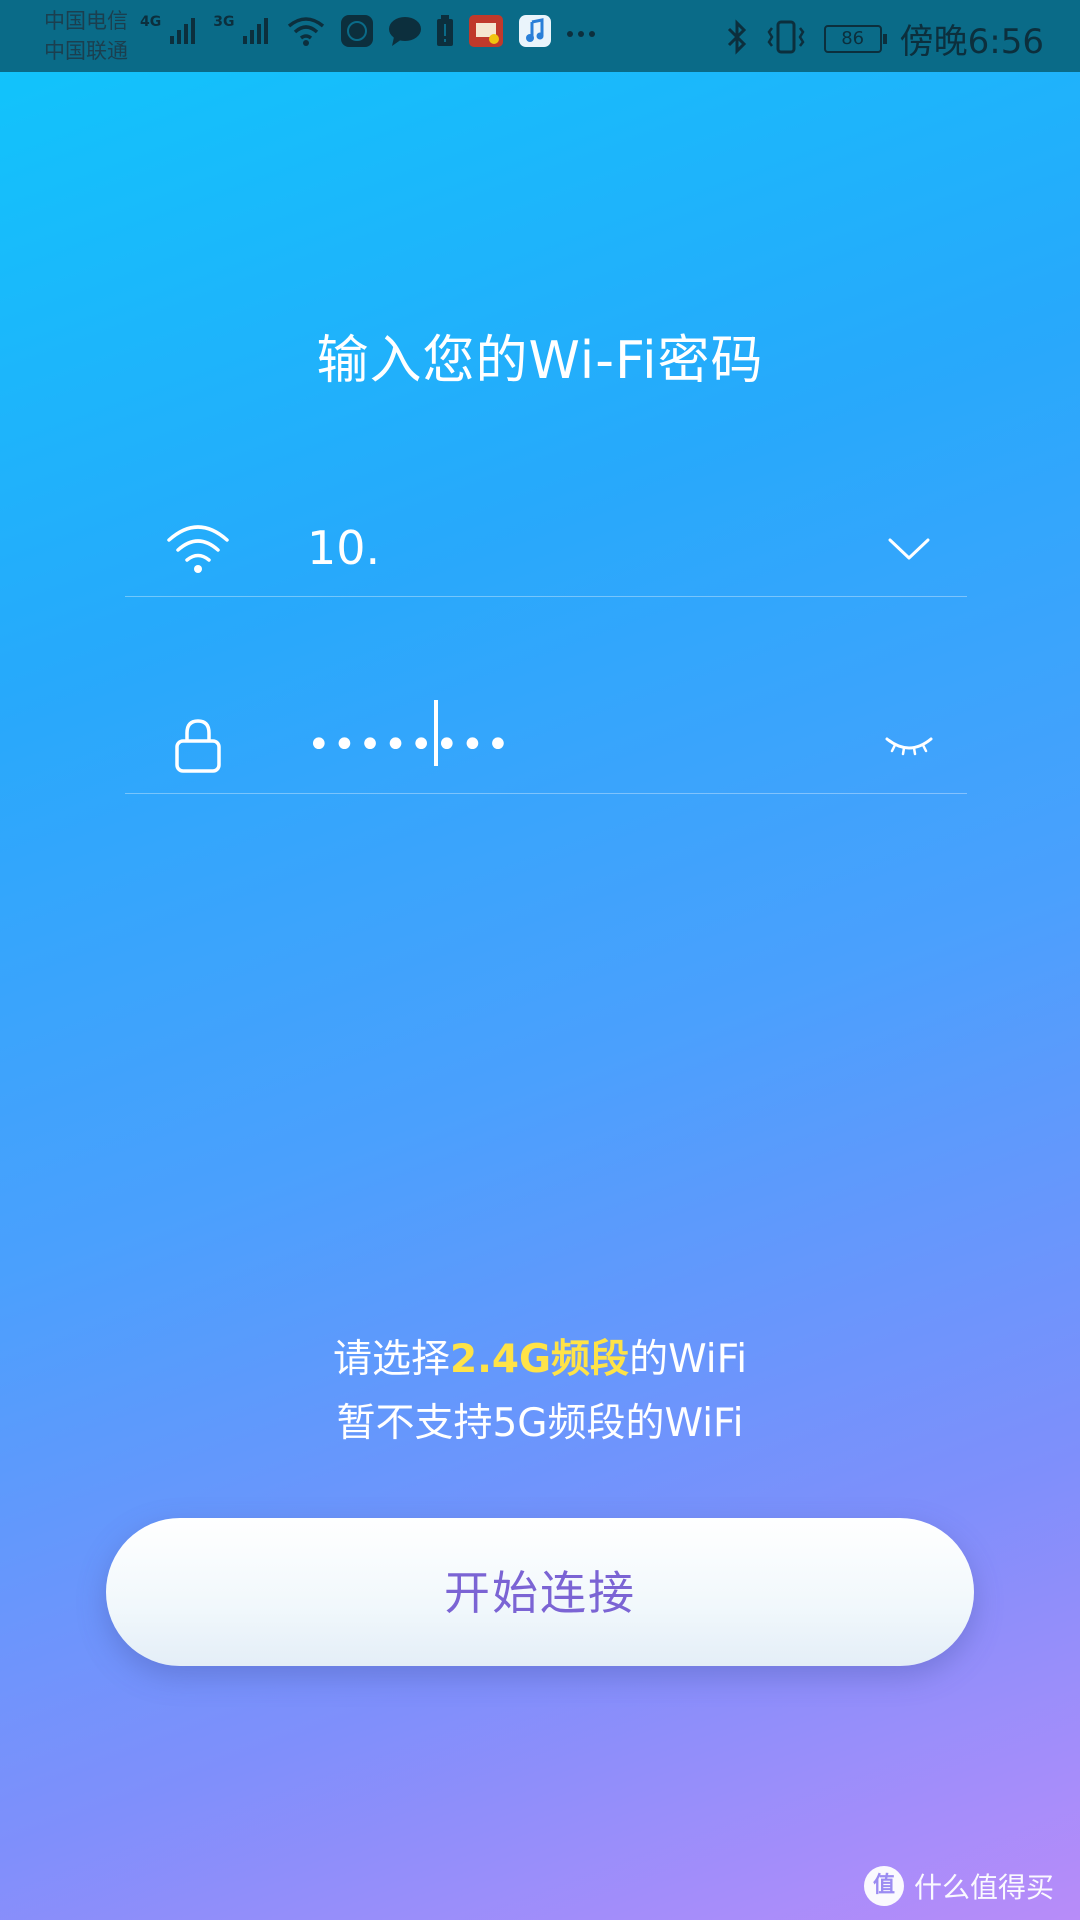 The width and height of the screenshot is (1080, 1920). I want to click on password-input, so click(587, 745).